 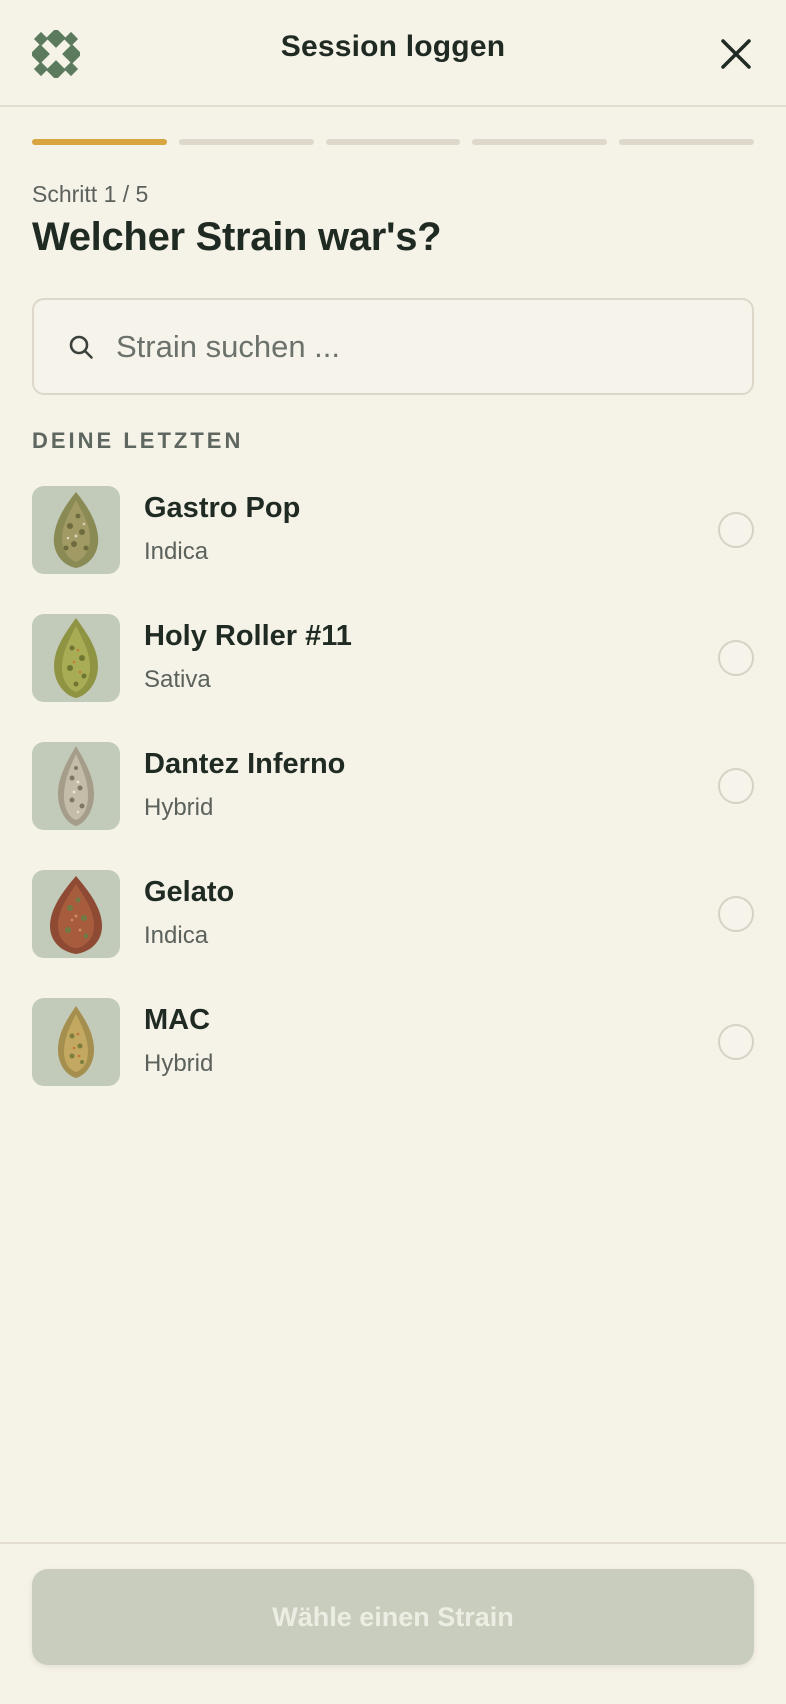 What do you see at coordinates (90, 194) in the screenshot?
I see `step-label: Schritt 1 / 5` at bounding box center [90, 194].